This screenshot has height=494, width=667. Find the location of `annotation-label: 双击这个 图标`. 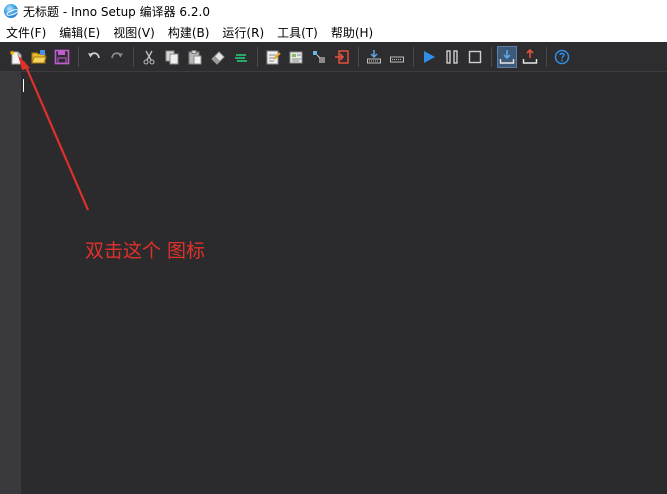

annotation-label: 双击这个 图标 is located at coordinates (145, 251).